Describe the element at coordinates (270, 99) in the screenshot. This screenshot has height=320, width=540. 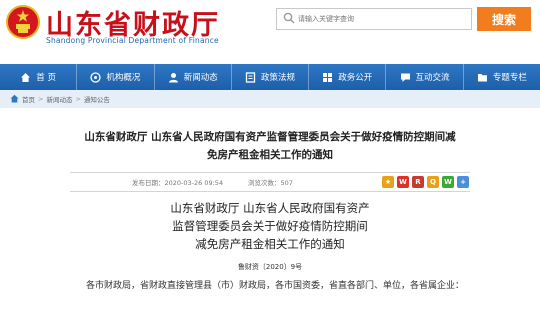
I see `breadcrumb: 首页 > 新闻动态 > 通知公告` at that location.